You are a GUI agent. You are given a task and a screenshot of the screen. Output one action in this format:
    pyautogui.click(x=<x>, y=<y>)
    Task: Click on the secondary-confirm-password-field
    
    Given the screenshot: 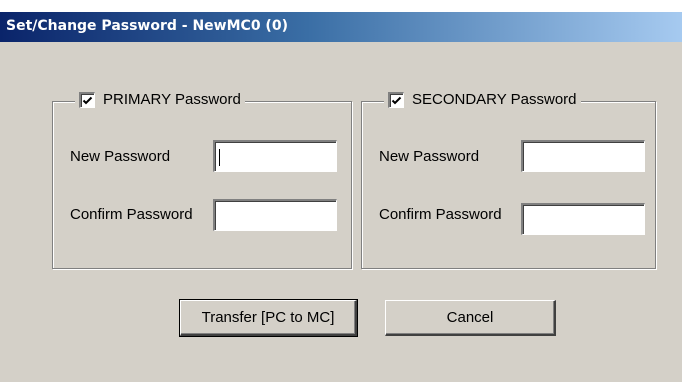 What is the action you would take?
    pyautogui.click(x=583, y=219)
    